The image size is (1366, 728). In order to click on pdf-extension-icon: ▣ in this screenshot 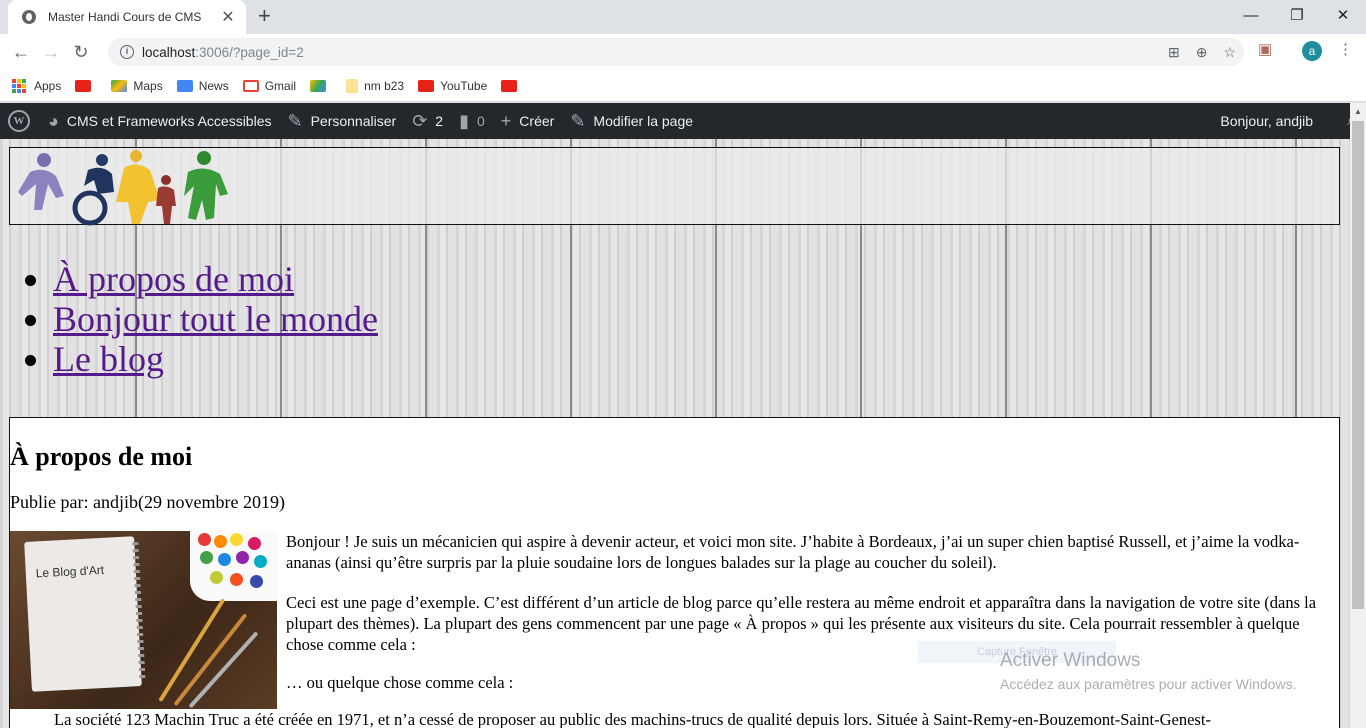, I will do `click(1265, 49)`.